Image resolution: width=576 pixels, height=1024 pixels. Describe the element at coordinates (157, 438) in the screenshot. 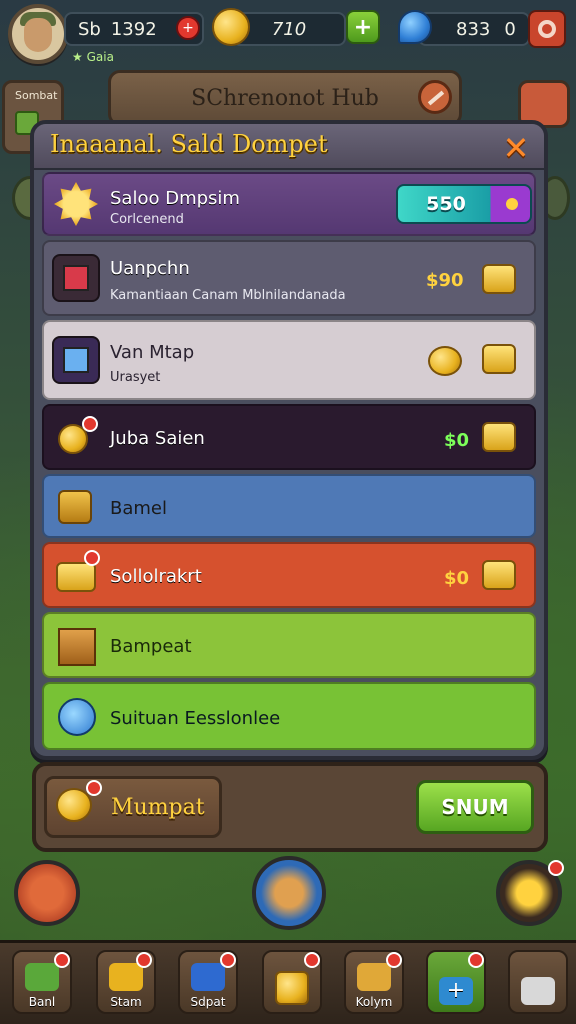

I see `row-label: Juba Saien` at that location.